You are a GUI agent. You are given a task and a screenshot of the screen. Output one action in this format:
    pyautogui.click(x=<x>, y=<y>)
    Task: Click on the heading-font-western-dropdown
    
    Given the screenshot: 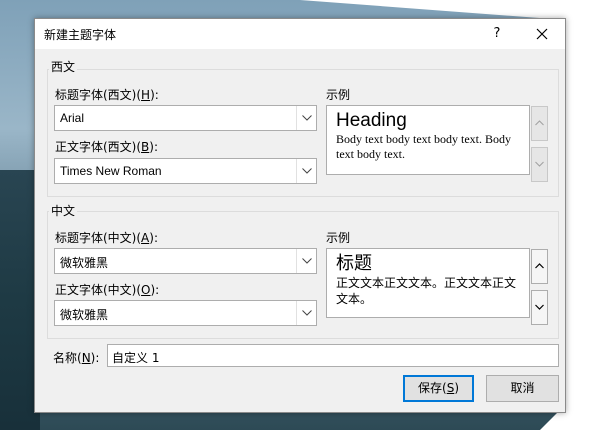 What is the action you would take?
    pyautogui.click(x=306, y=118)
    